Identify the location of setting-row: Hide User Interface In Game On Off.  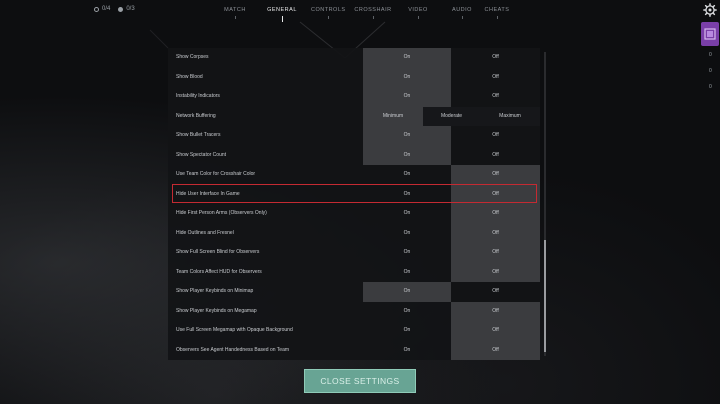
(354, 194).